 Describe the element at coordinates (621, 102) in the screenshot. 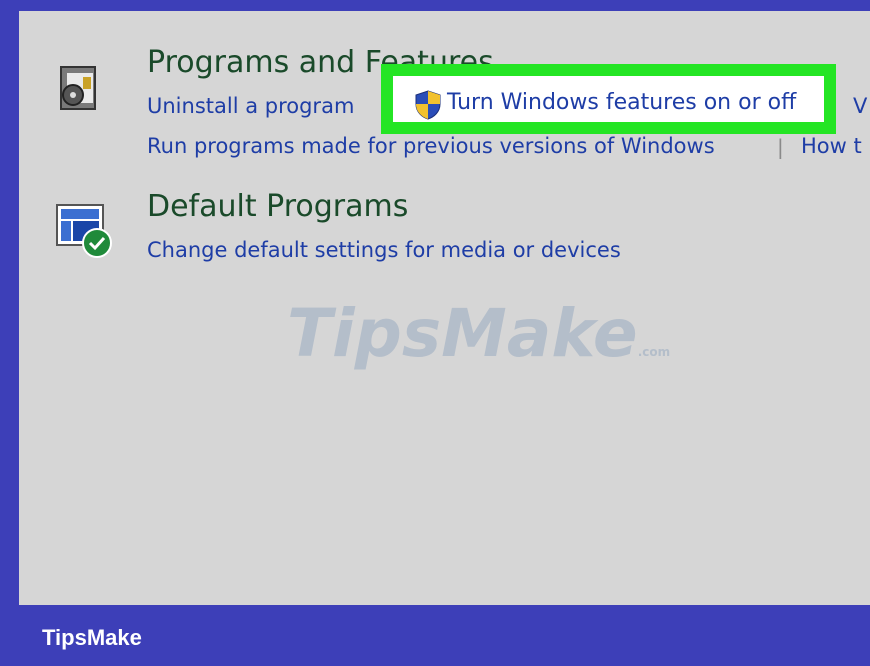

I see `turn-windows-features-link: Turn Windows features on or off` at that location.